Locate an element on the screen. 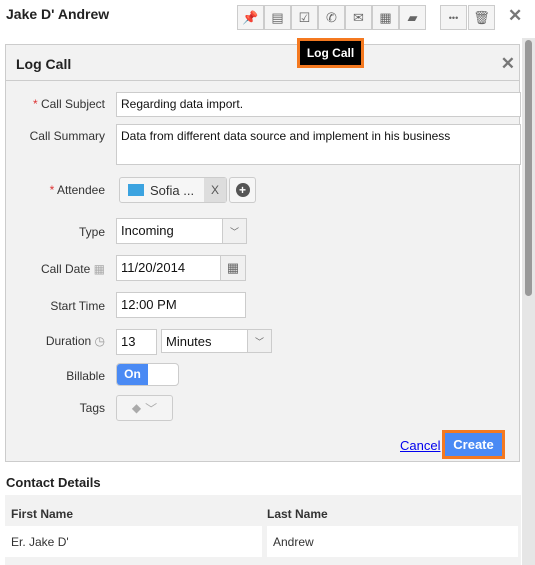  call-date-input: 11/20/2014 ▦ is located at coordinates (181, 268).